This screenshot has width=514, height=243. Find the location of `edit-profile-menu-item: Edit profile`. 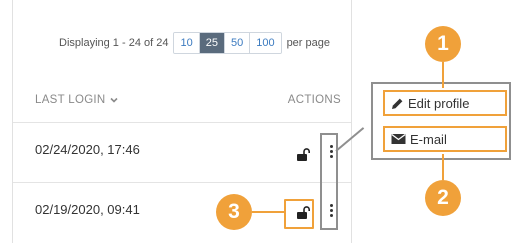

edit-profile-menu-item: Edit profile is located at coordinates (445, 103).